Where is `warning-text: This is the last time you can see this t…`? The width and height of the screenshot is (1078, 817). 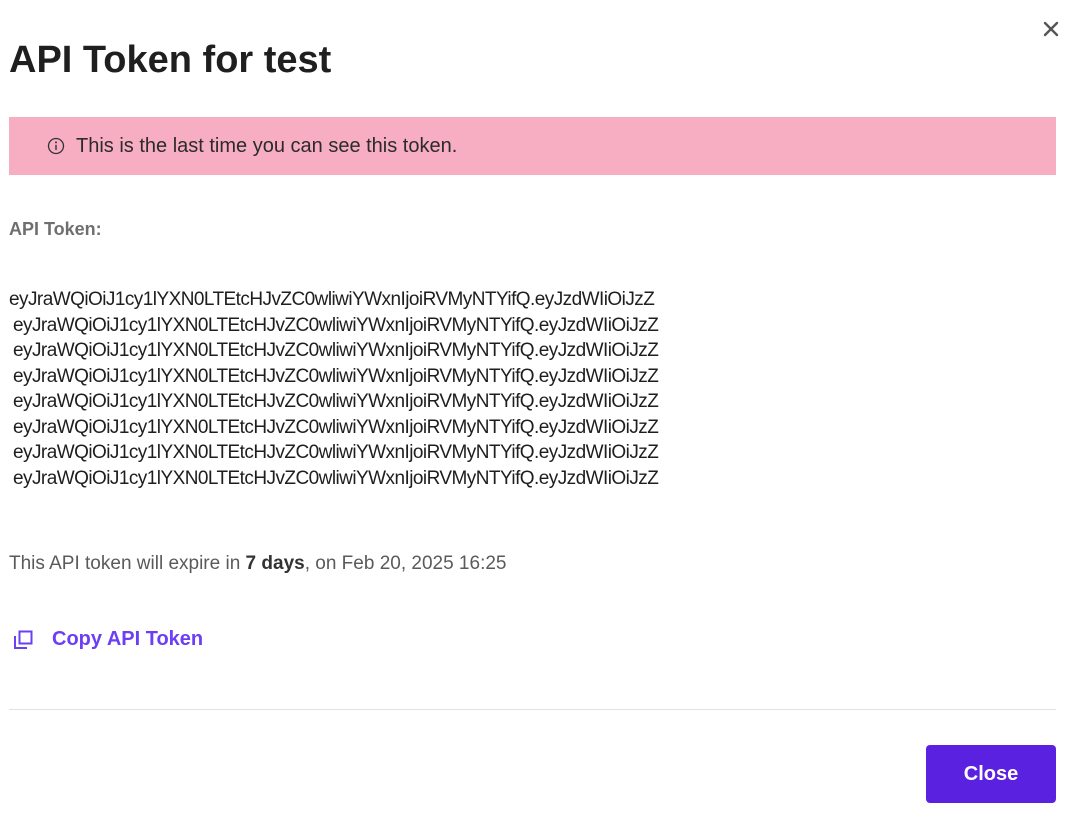 warning-text: This is the last time you can see this t… is located at coordinates (267, 145).